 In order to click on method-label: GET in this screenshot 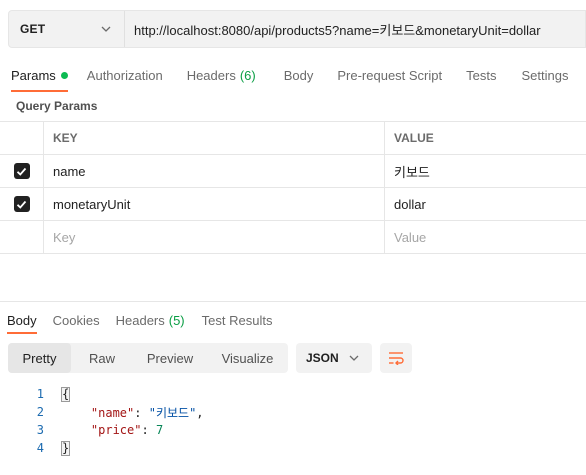, I will do `click(33, 29)`.